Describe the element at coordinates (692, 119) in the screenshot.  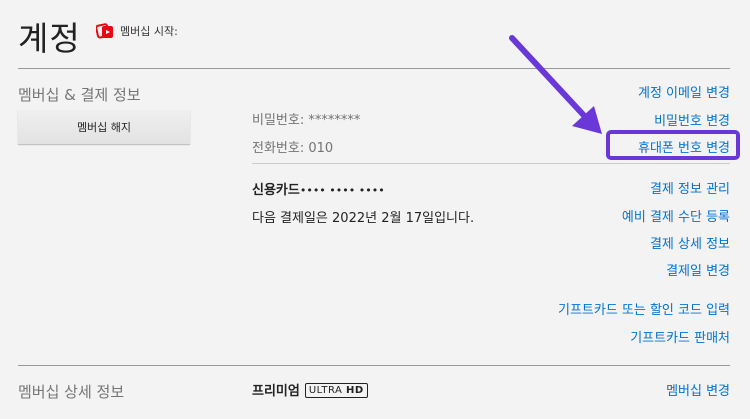
I see `change-password-link: 비밀번호 변경` at that location.